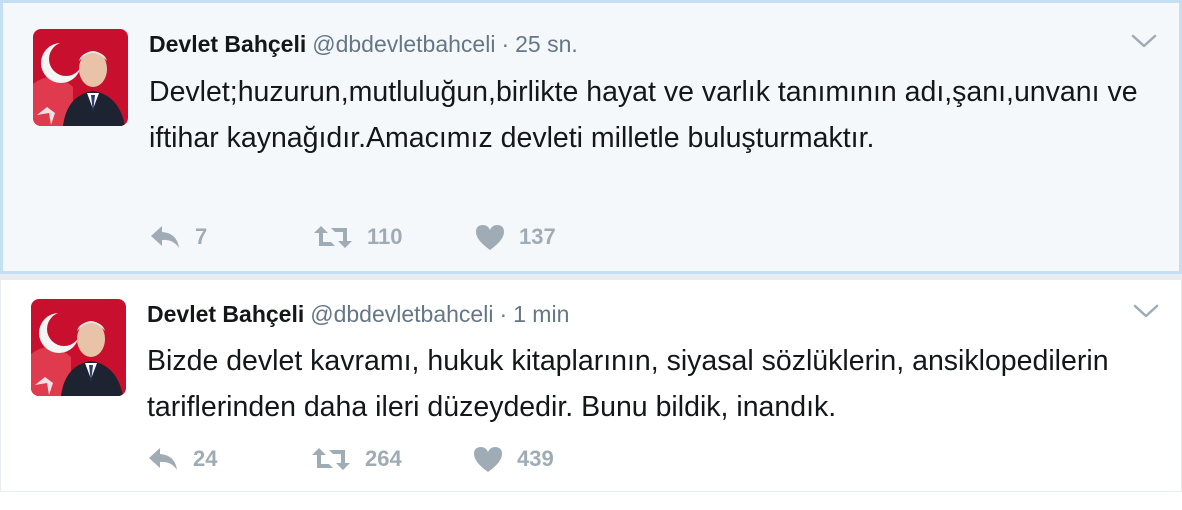 This screenshot has width=1182, height=510. I want to click on timestamp: 1 min, so click(541, 314).